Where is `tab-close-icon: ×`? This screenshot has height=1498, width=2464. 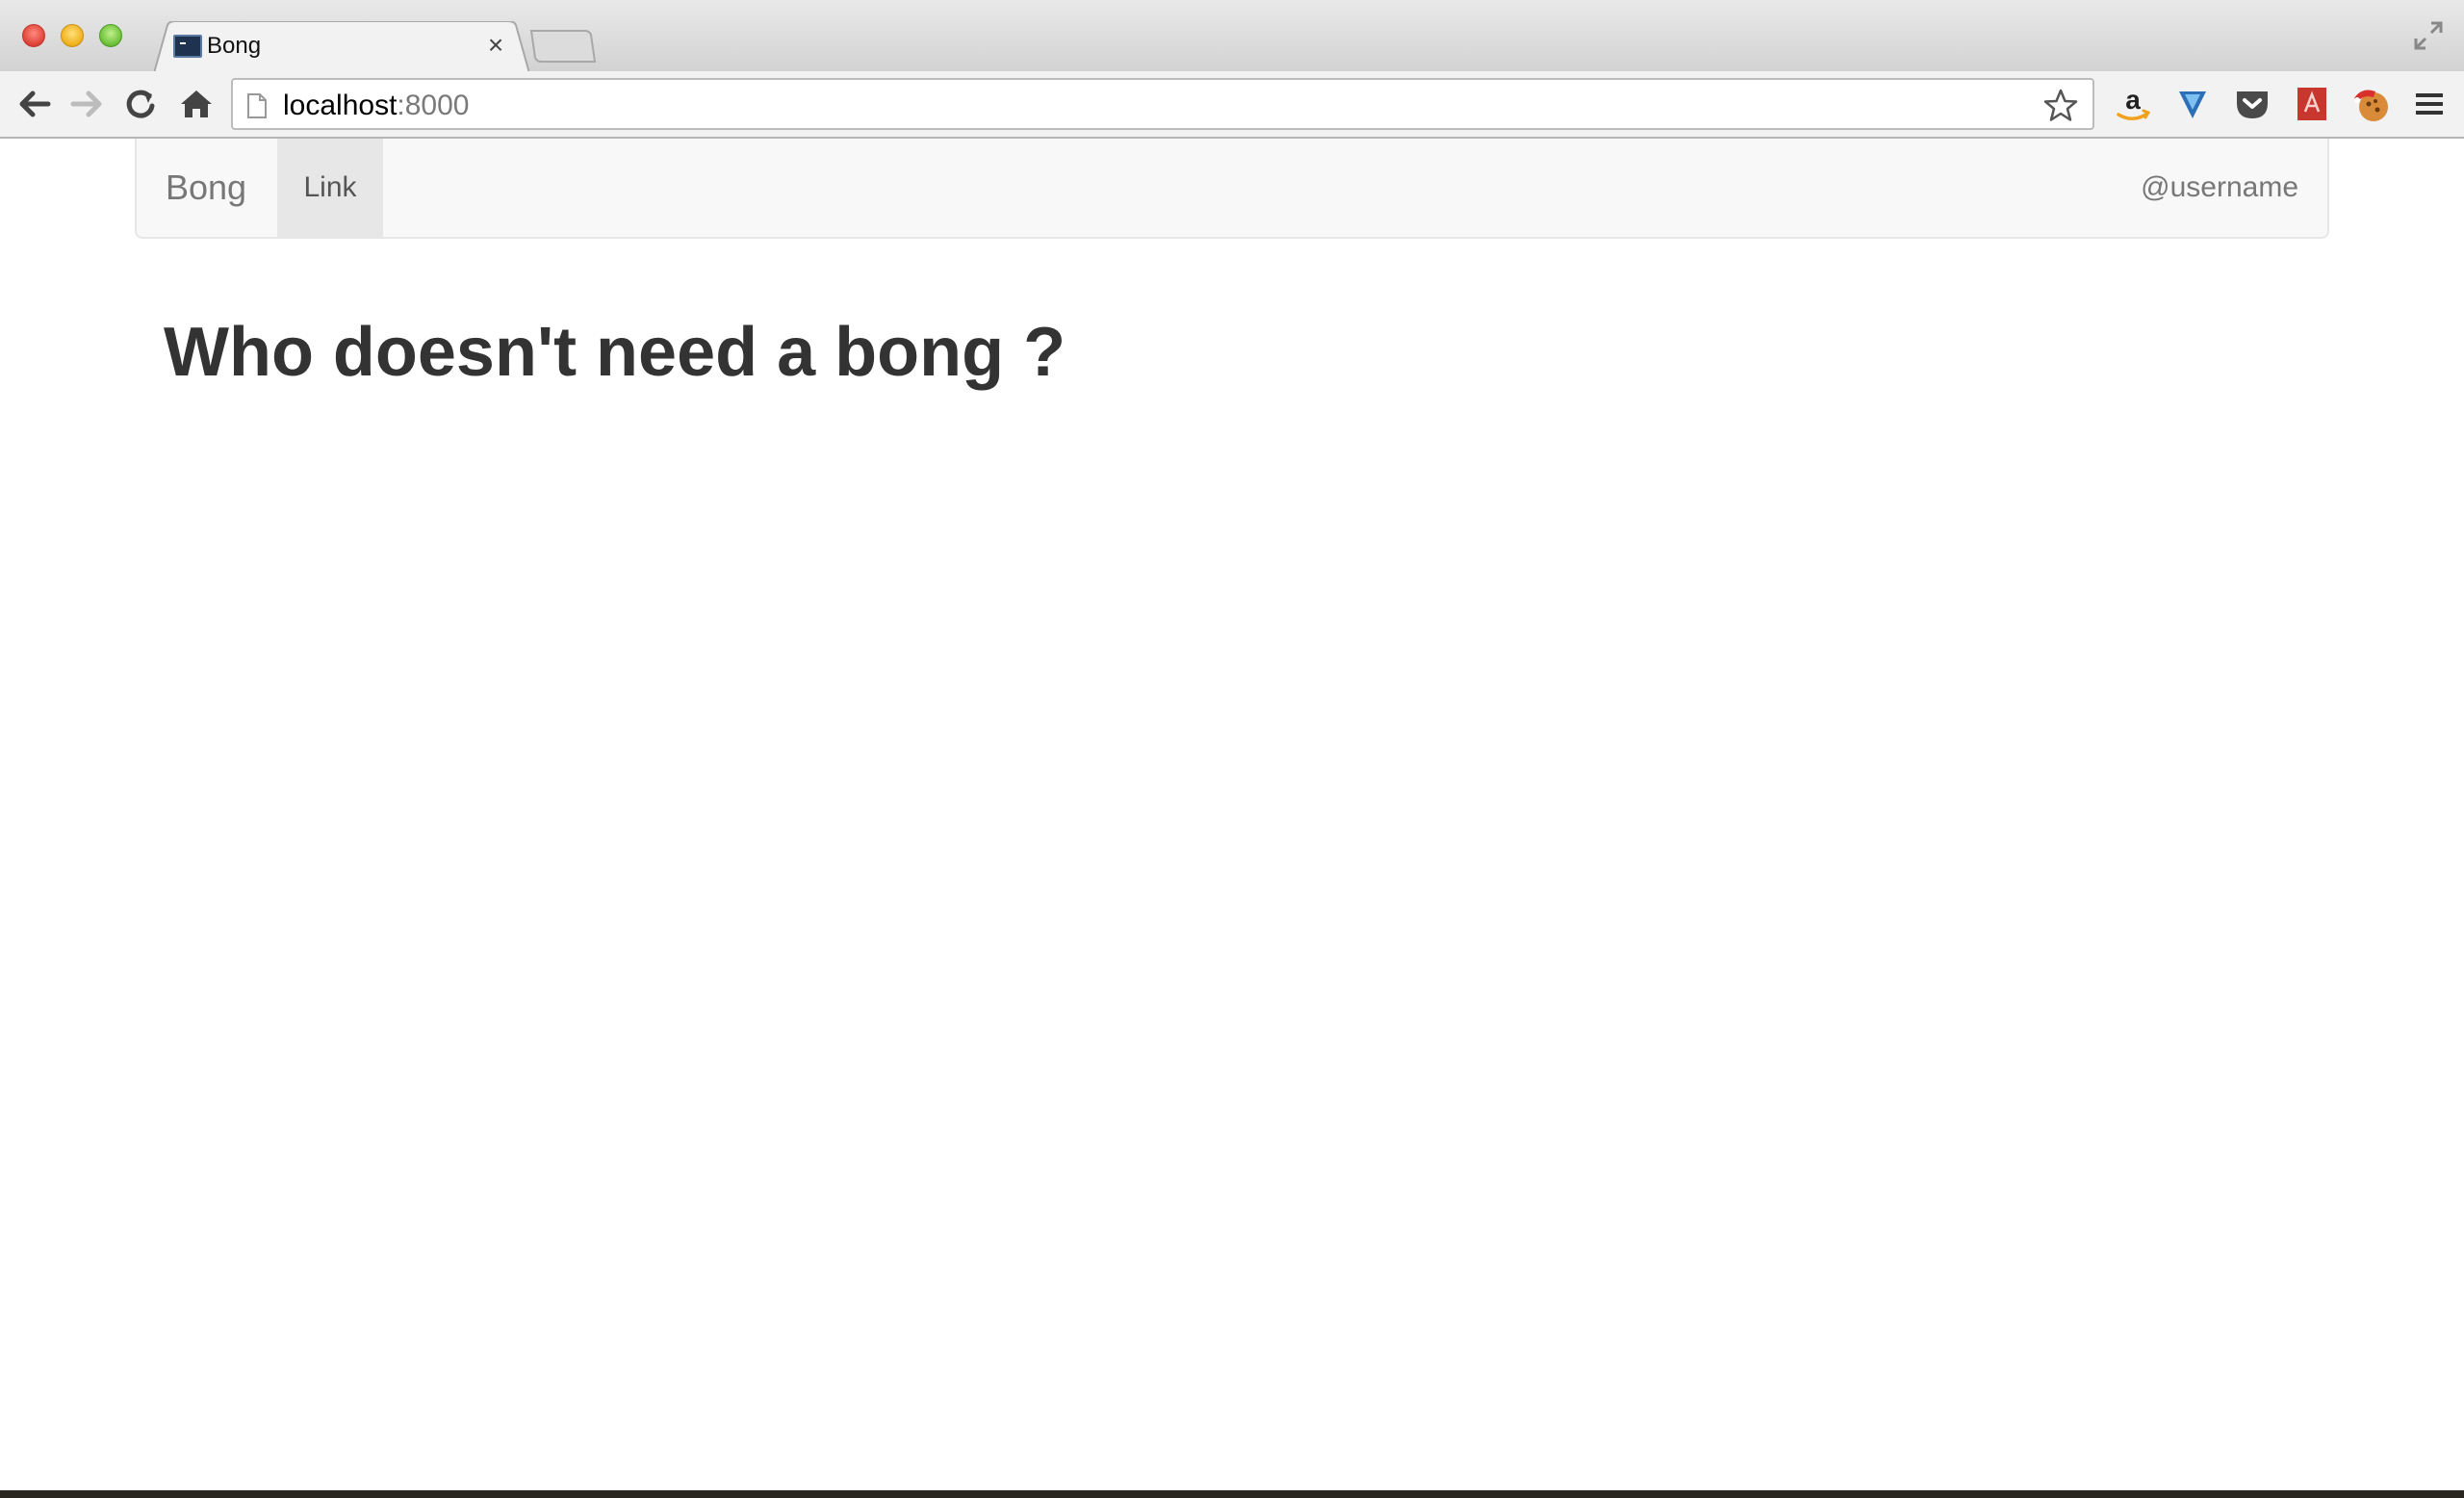 tab-close-icon: × is located at coordinates (495, 45).